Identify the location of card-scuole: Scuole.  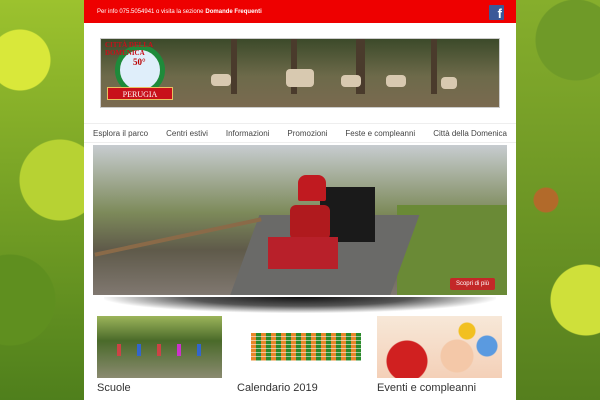
(159, 355).